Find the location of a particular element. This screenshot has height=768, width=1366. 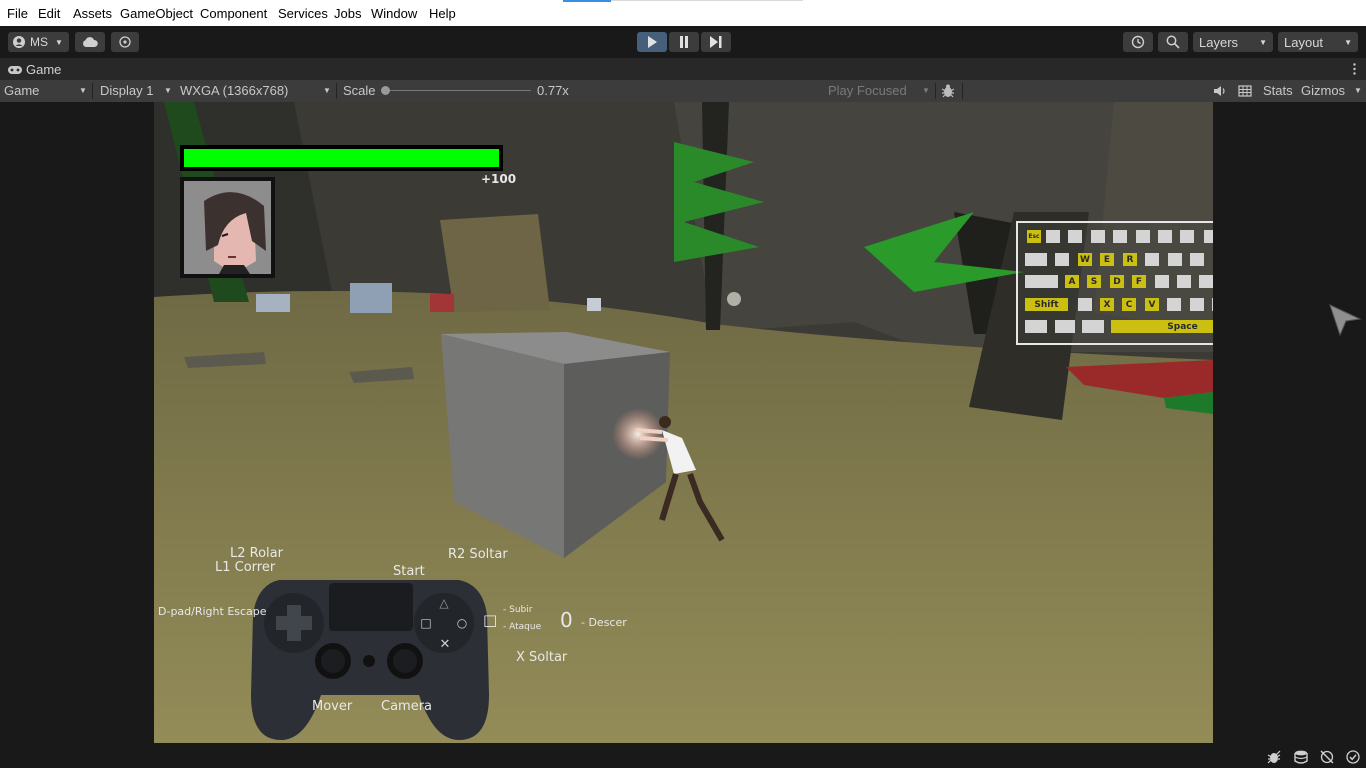

window-drag-accent is located at coordinates (587, 1).